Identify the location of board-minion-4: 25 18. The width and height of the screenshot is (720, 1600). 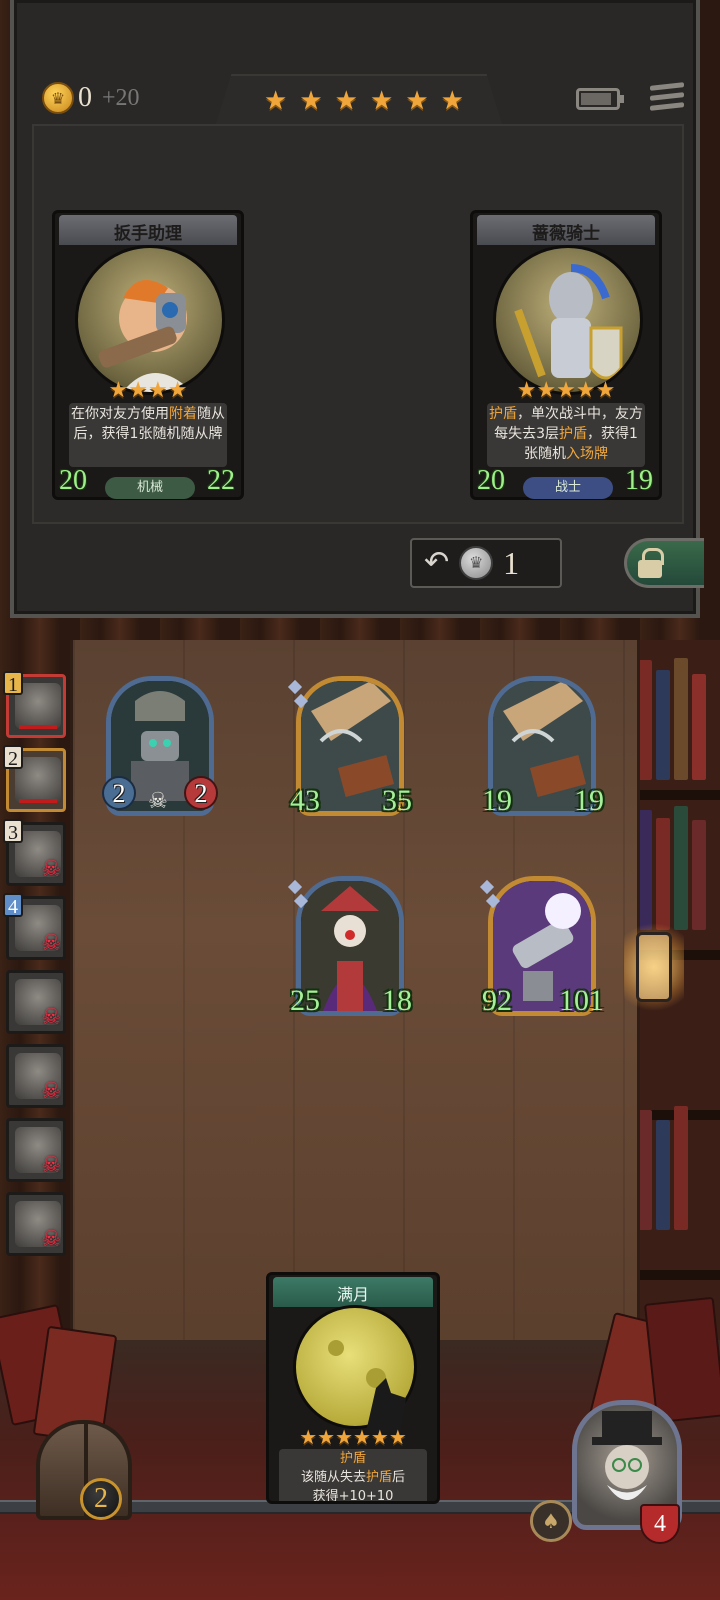
(349, 950).